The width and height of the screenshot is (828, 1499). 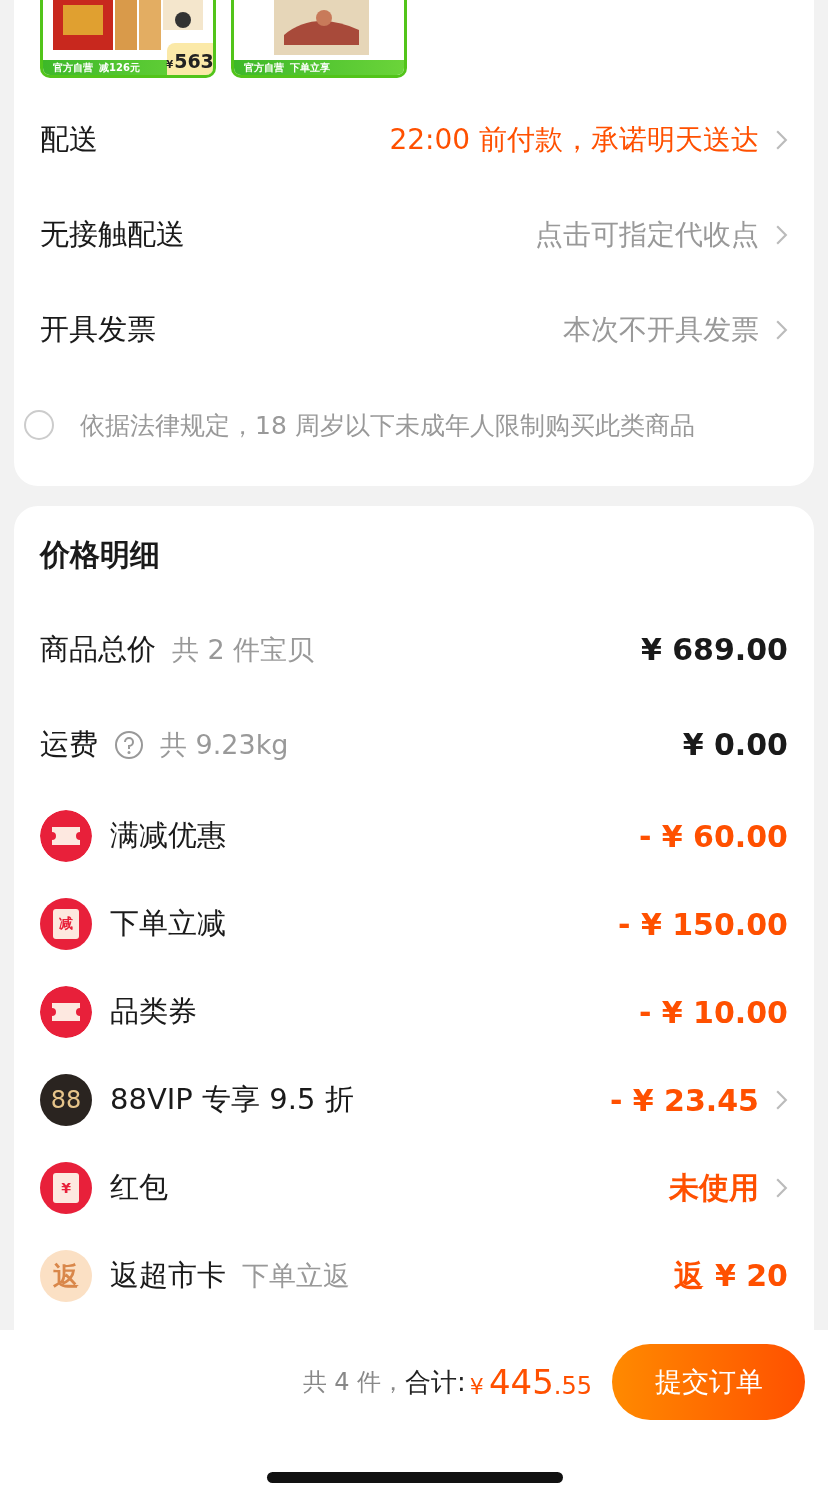 What do you see at coordinates (414, 234) in the screenshot?
I see `option-row: 无接触配送 点击可指定代收点` at bounding box center [414, 234].